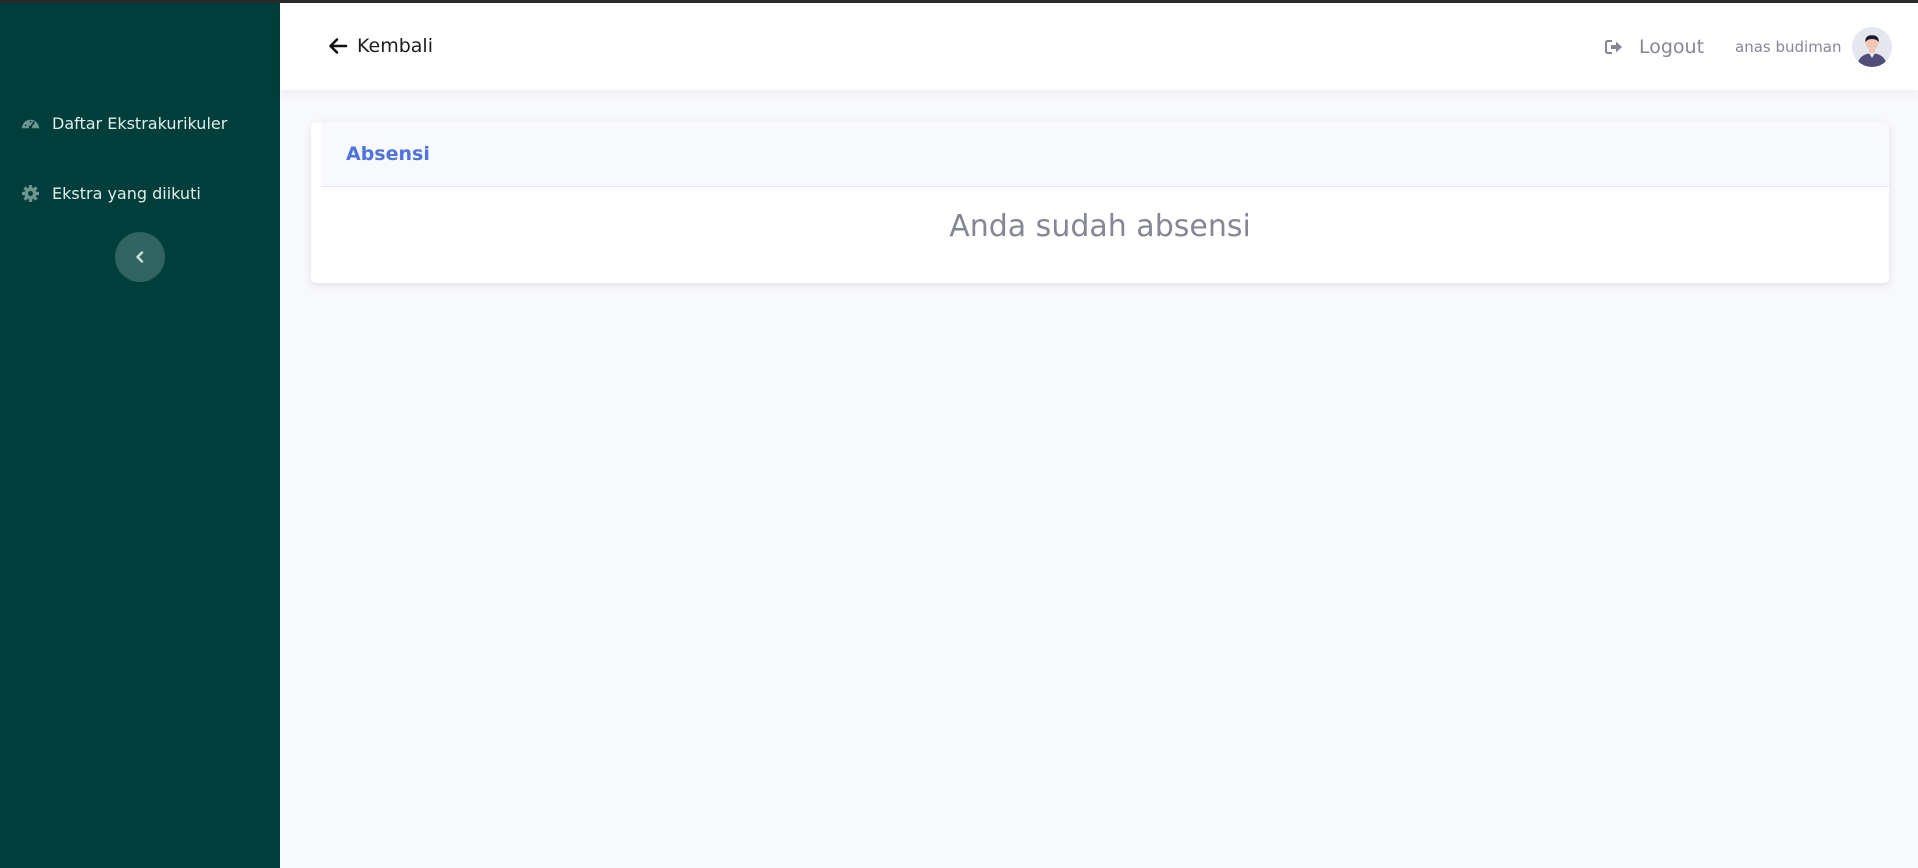 This screenshot has height=868, width=1918. Describe the element at coordinates (140, 123) in the screenshot. I see `sidebar-item-label: Daftar Ekstrakurikuler` at that location.